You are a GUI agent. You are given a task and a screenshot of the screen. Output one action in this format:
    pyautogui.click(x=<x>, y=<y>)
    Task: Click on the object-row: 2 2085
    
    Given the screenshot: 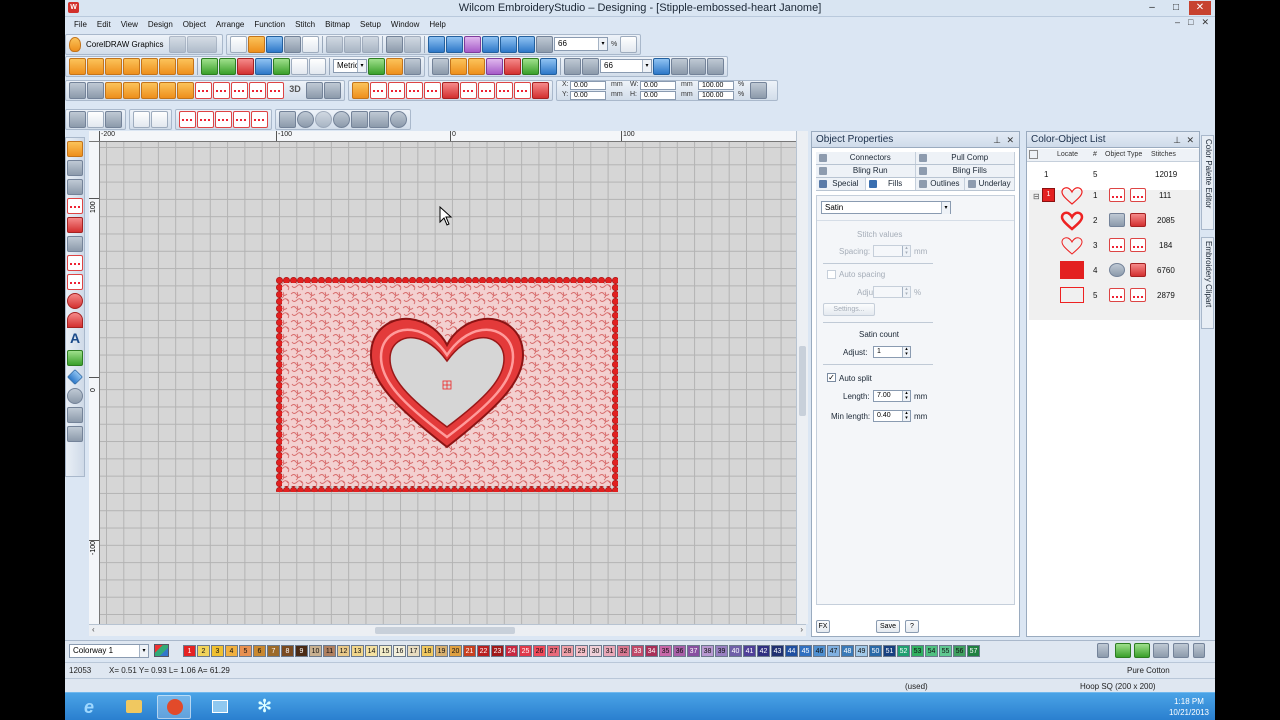 What is the action you would take?
    pyautogui.click(x=1113, y=221)
    